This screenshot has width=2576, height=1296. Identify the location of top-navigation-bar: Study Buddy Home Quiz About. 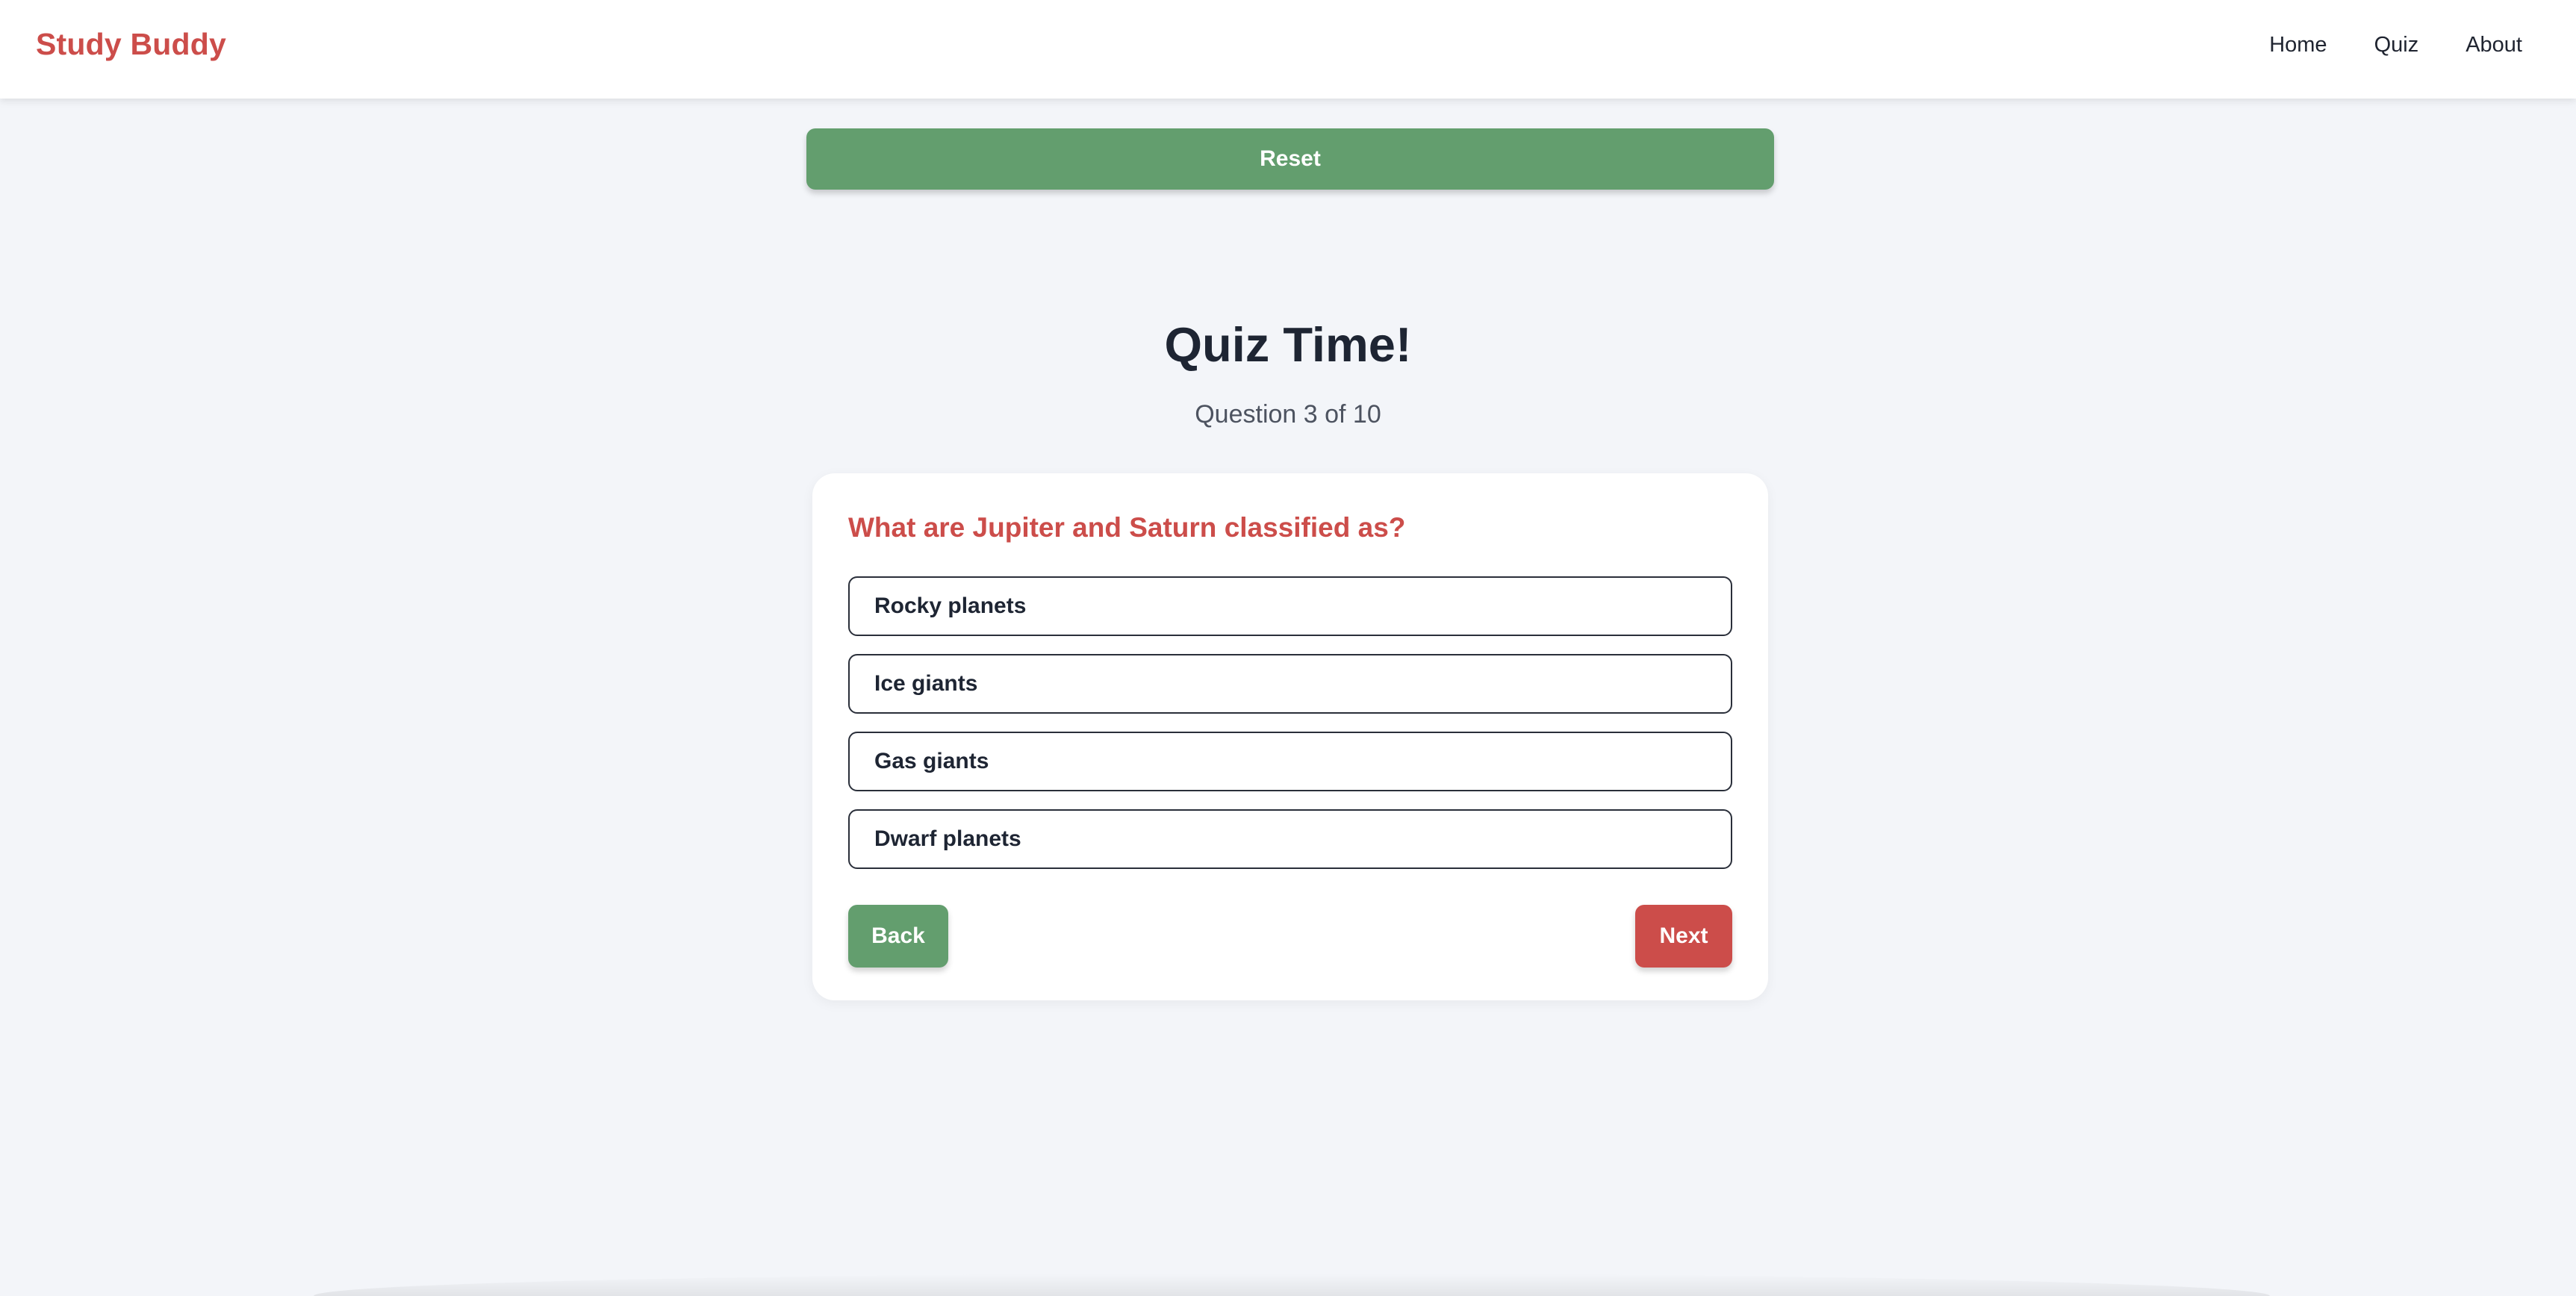
(1288, 49).